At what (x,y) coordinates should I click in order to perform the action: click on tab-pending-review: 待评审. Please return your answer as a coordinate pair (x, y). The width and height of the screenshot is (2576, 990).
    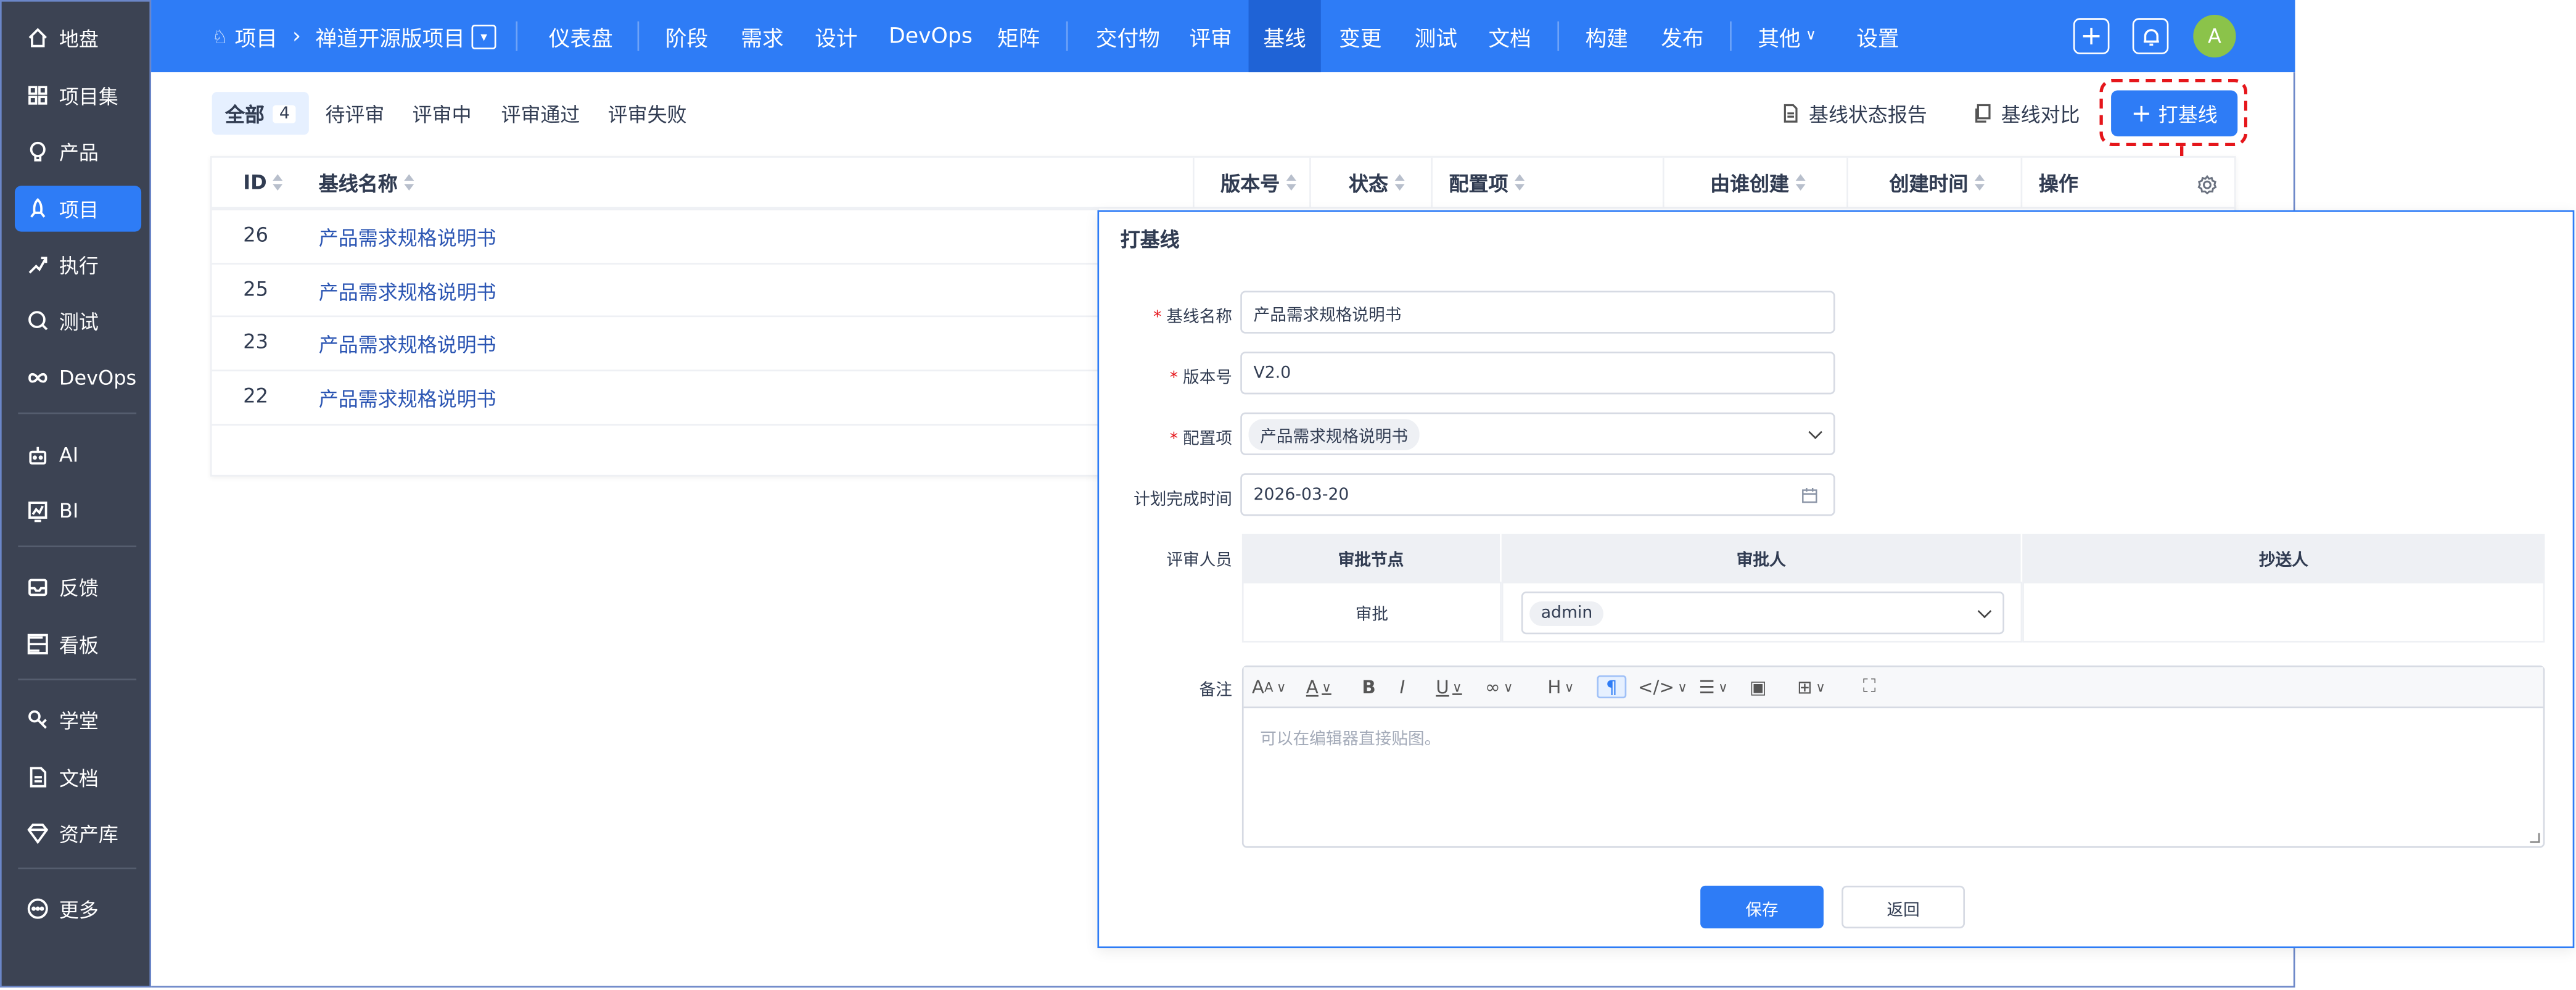
    Looking at the image, I should click on (354, 113).